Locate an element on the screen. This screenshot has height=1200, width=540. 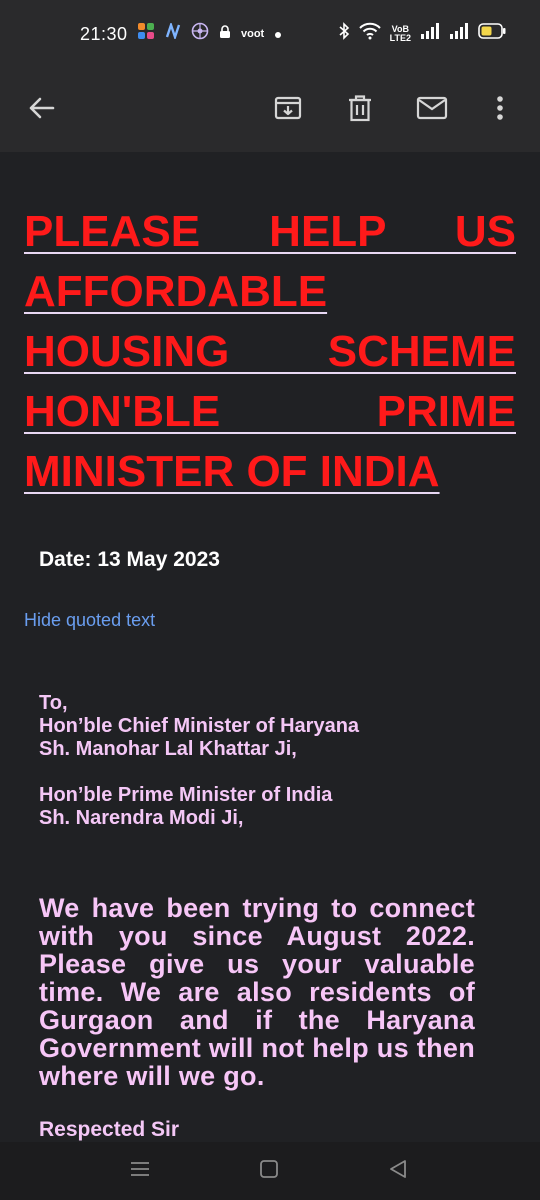
status-bar: 21:30 voot VoB LTE2 is located at coordinates (270, 34).